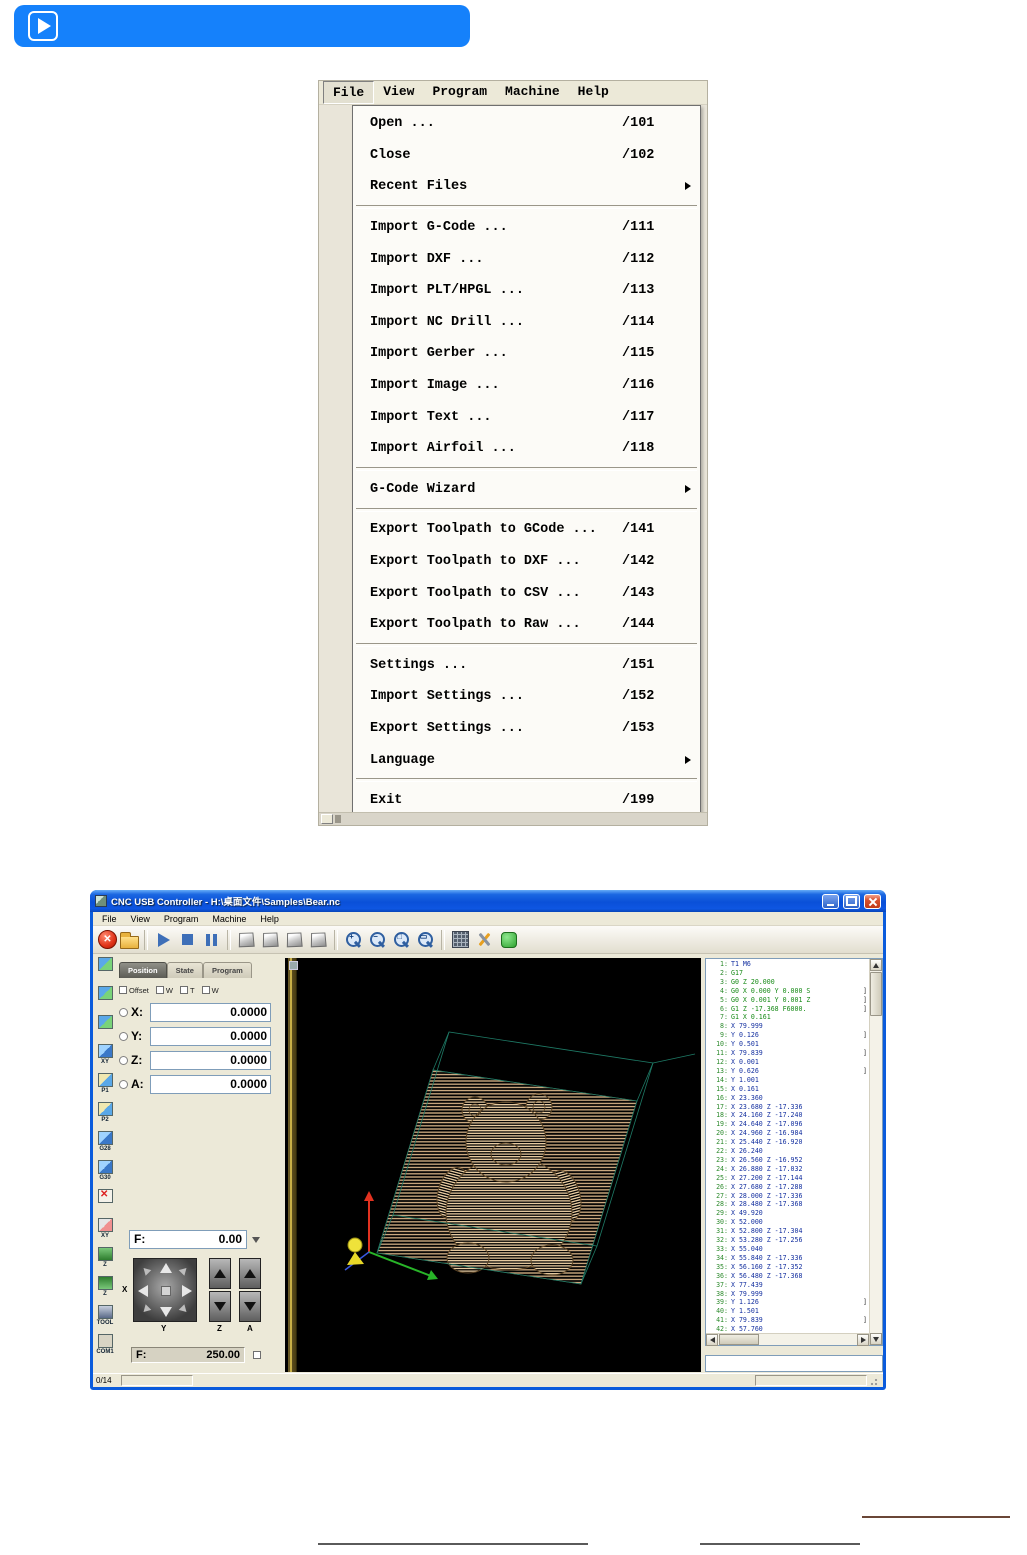 The height and width of the screenshot is (1555, 1027). I want to click on gcode-line: 3: G0 Z 20.000, so click(787, 982).